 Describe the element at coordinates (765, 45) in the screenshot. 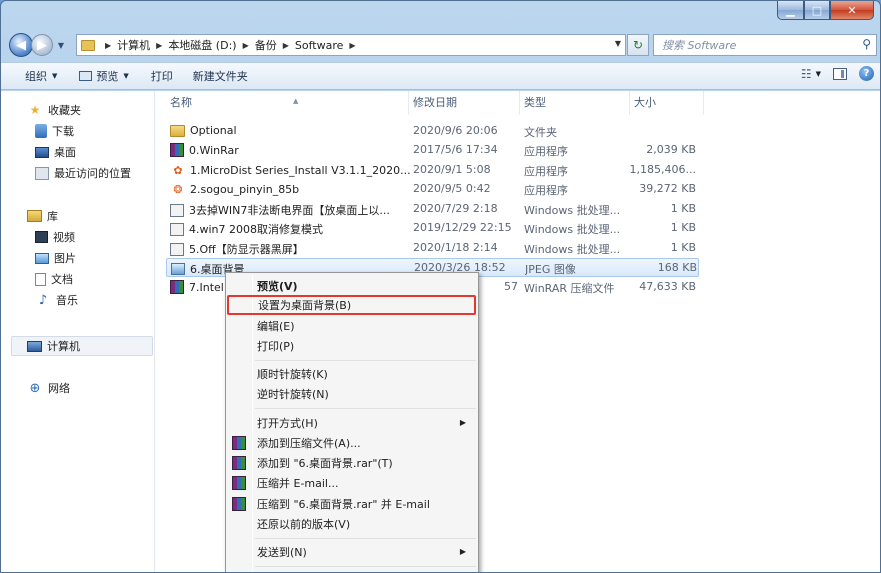

I see `search-box: 搜索 Software ⚲` at that location.